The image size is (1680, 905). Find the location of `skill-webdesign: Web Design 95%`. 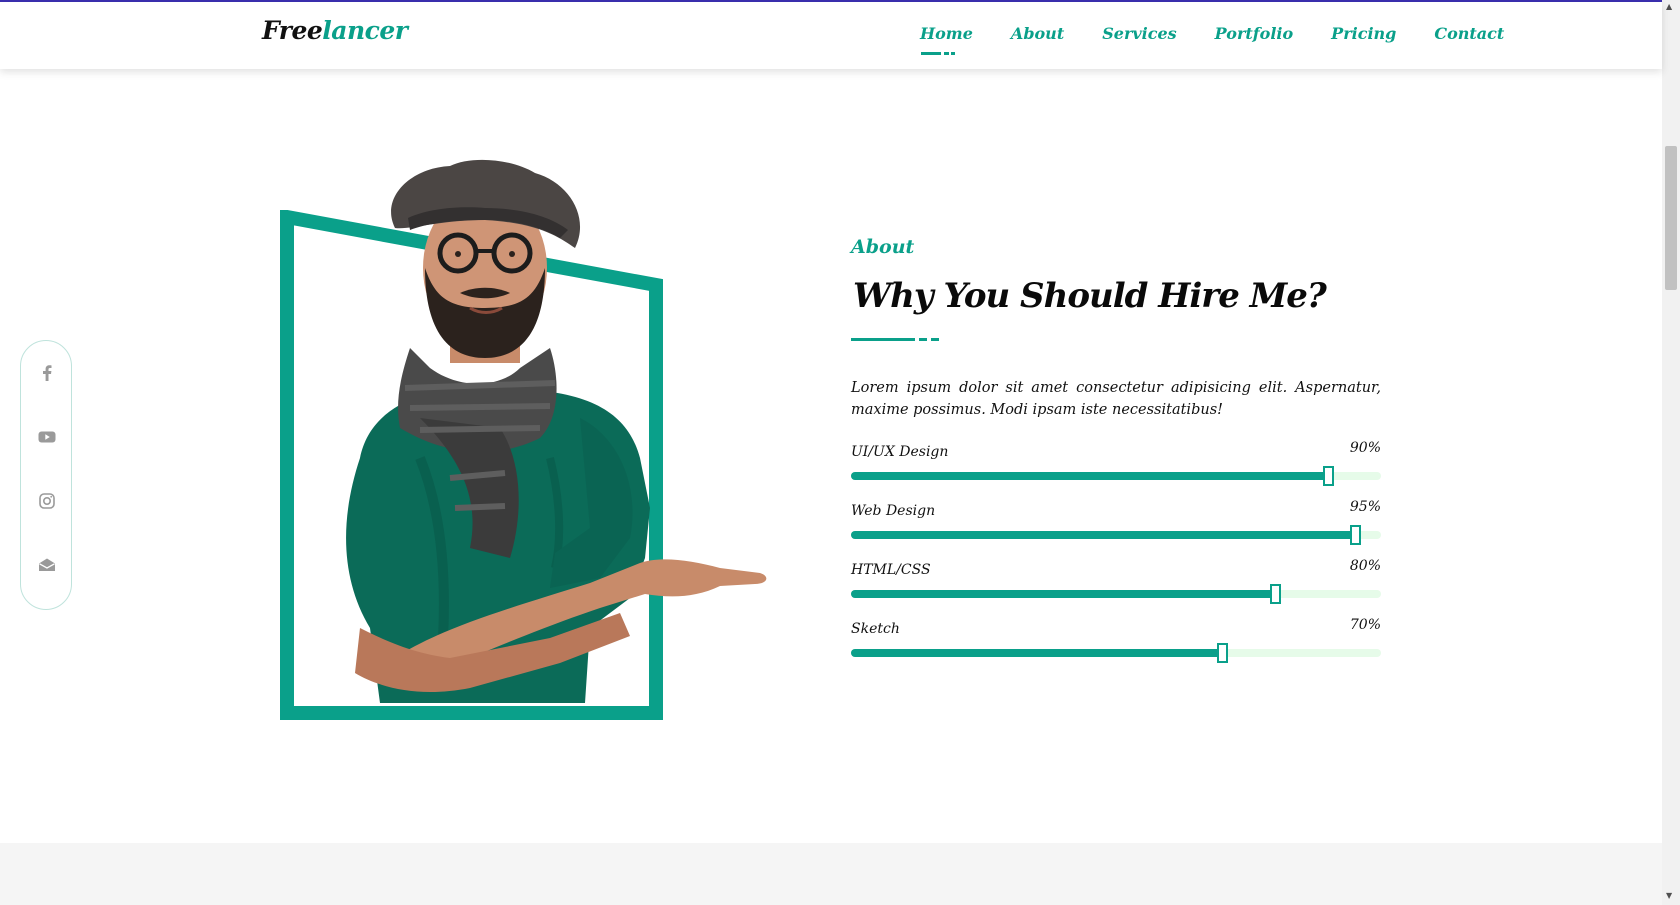

skill-webdesign: Web Design 95% is located at coordinates (1116, 524).